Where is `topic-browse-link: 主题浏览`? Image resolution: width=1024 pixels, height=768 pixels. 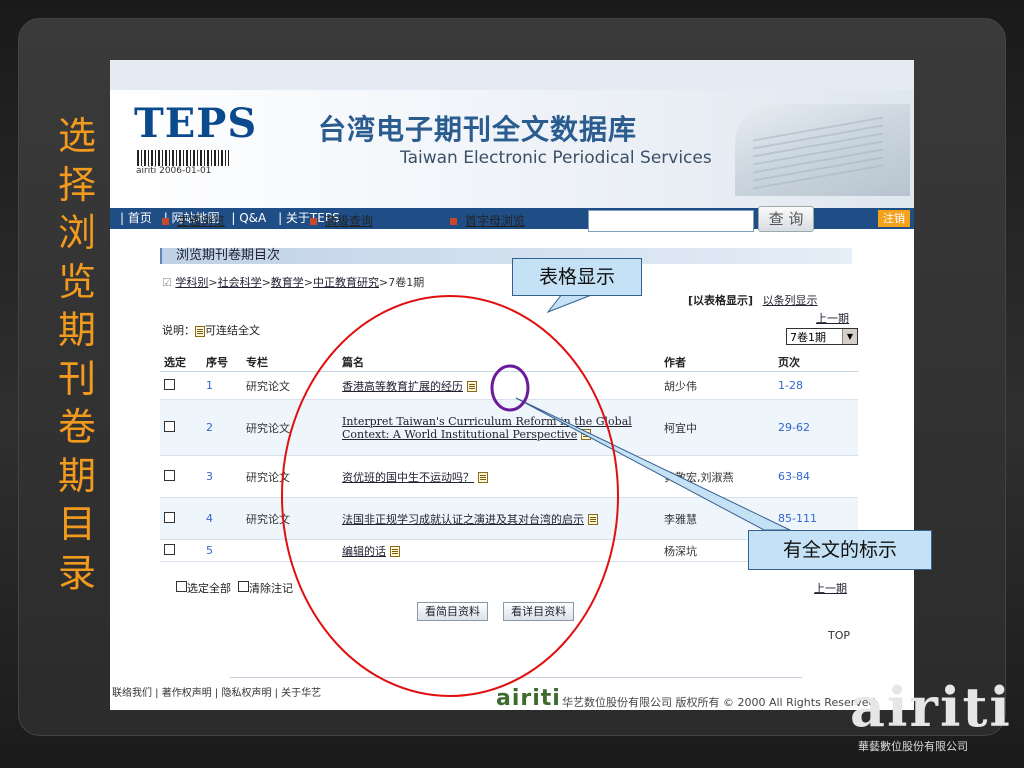 topic-browse-link: 主题浏览 is located at coordinates (193, 220).